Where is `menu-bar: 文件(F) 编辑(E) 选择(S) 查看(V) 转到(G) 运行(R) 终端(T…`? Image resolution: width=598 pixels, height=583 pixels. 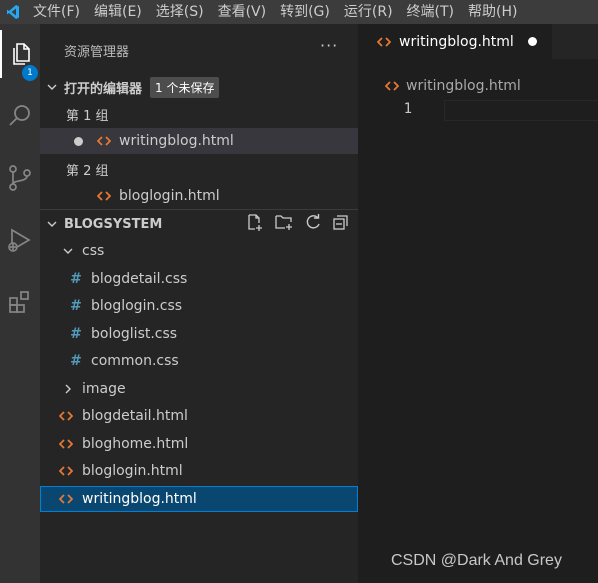 menu-bar: 文件(F) 编辑(E) 选择(S) 查看(V) 转到(G) 运行(R) 终端(T… is located at coordinates (299, 12).